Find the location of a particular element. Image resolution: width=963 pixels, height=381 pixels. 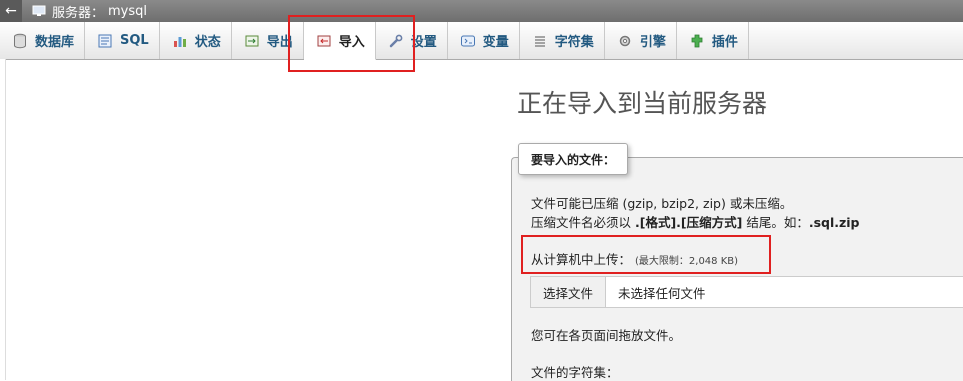

plugin-icon is located at coordinates (697, 40).